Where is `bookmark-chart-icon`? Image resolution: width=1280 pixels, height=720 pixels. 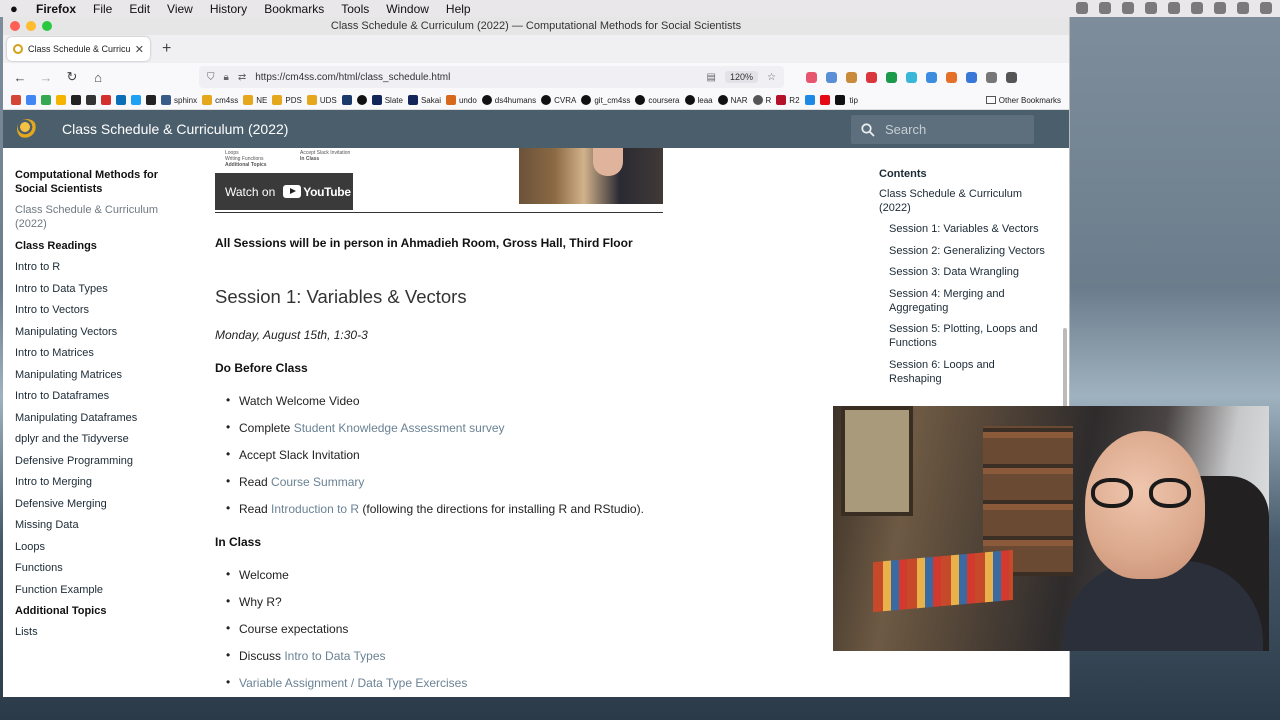
bookmark-chart-icon is located at coordinates (121, 100).